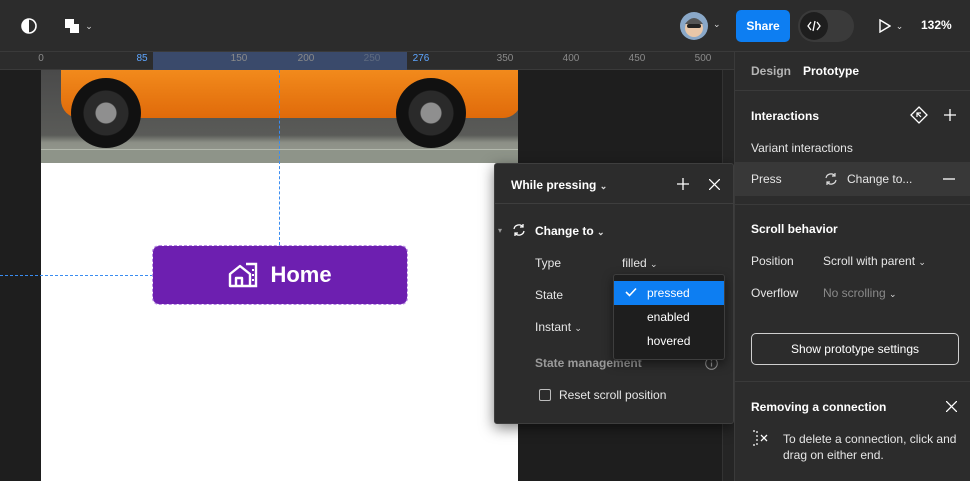 This screenshot has width=970, height=481. I want to click on state-dropdown-menu: pressed enabled hovered, so click(669, 317).